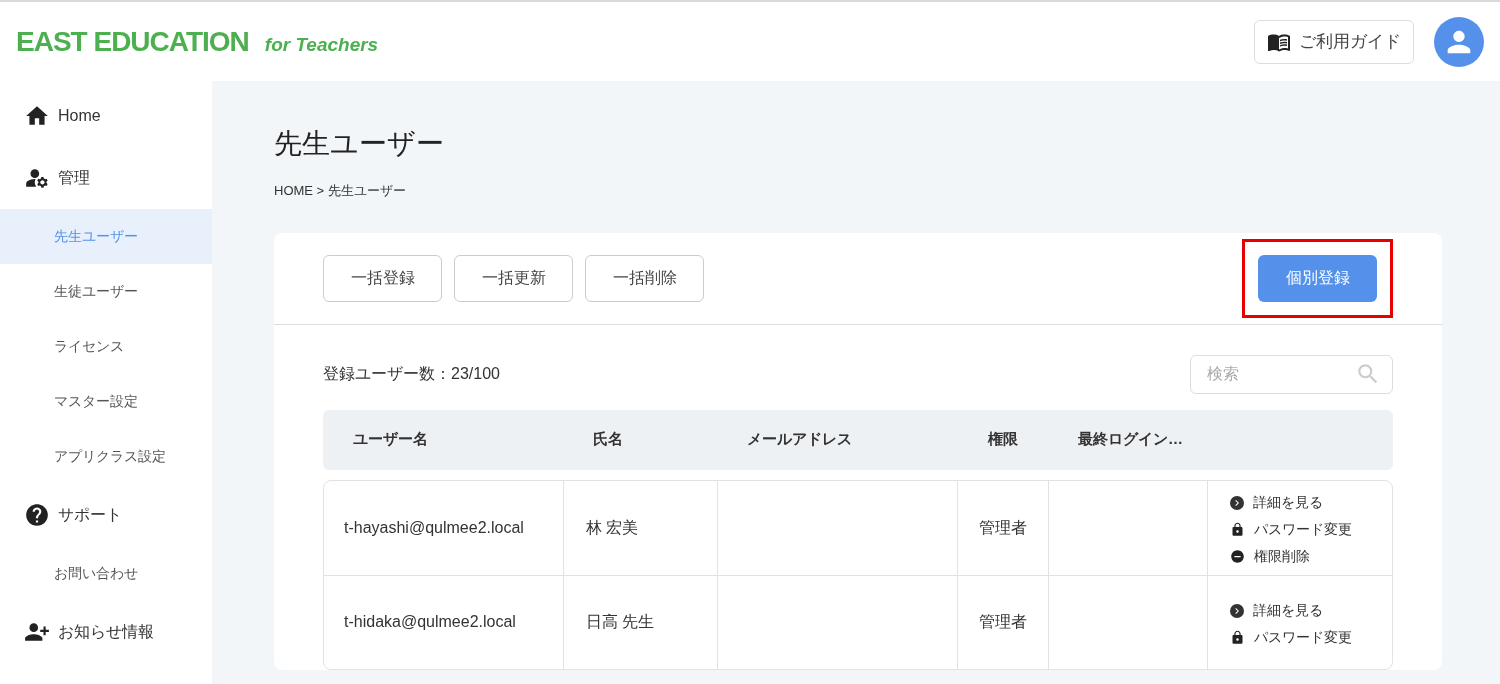 The image size is (1500, 684). What do you see at coordinates (106, 401) in the screenshot?
I see `sidebar-item: マスター設定` at bounding box center [106, 401].